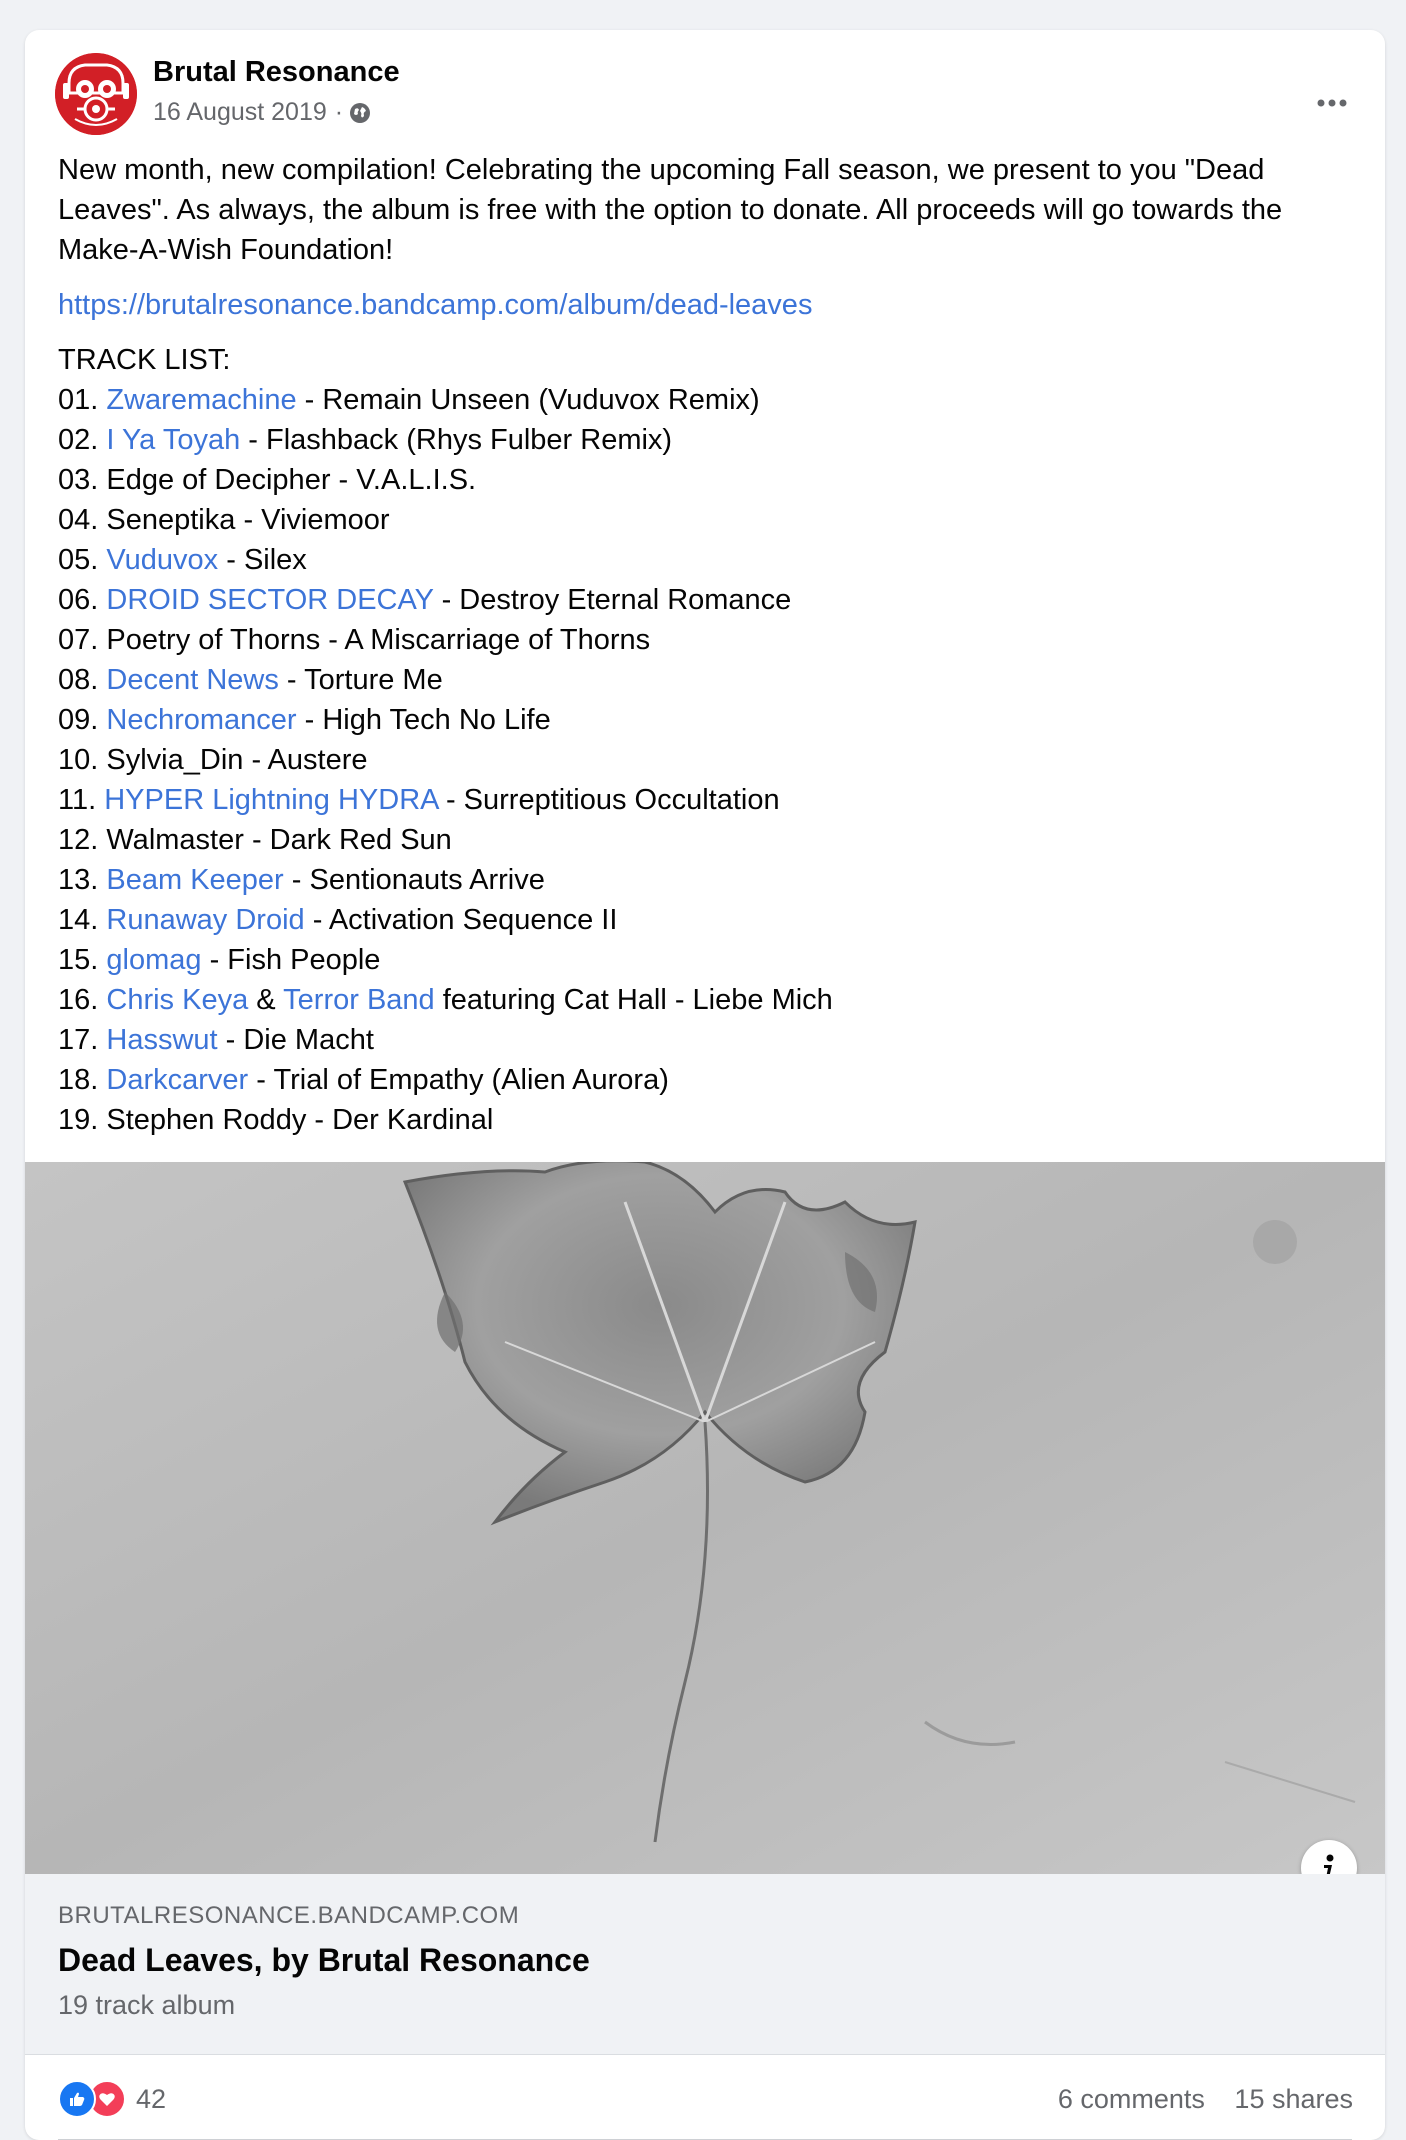 The width and height of the screenshot is (1406, 2140). What do you see at coordinates (192, 680) in the screenshot?
I see `artist-link: Decent News` at bounding box center [192, 680].